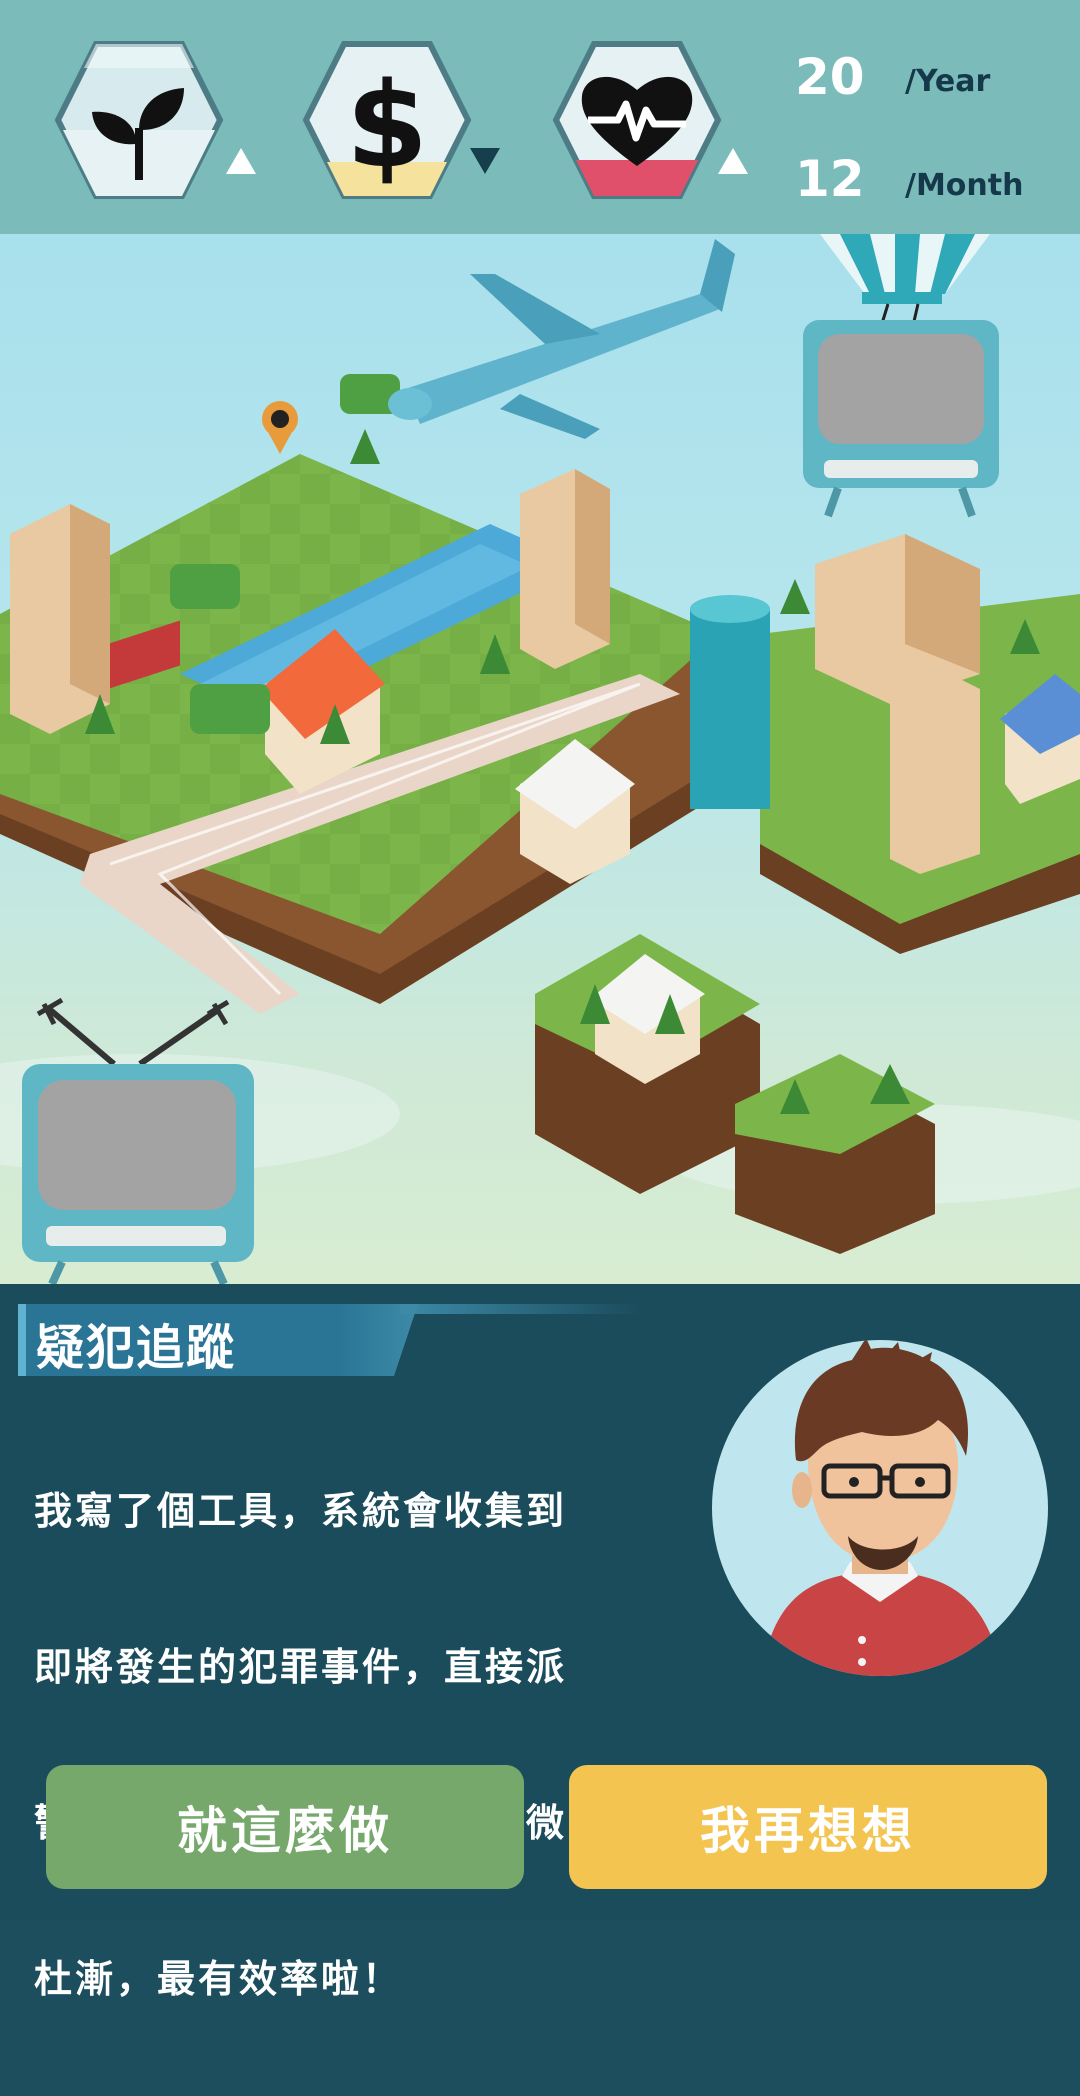 This screenshot has height=2096, width=1080. What do you see at coordinates (520, 1309) in the screenshot?
I see `title-stripe` at bounding box center [520, 1309].